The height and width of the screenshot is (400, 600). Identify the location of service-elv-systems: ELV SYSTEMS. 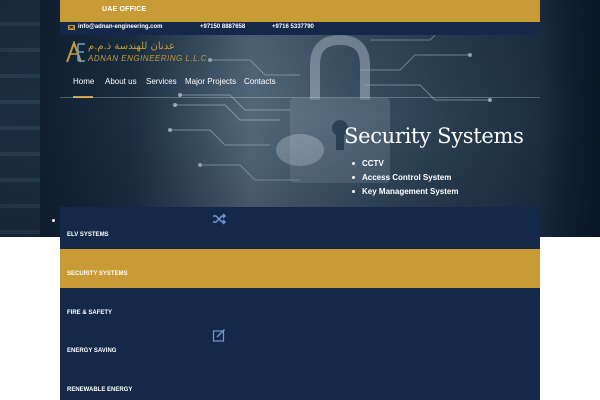
(300, 226).